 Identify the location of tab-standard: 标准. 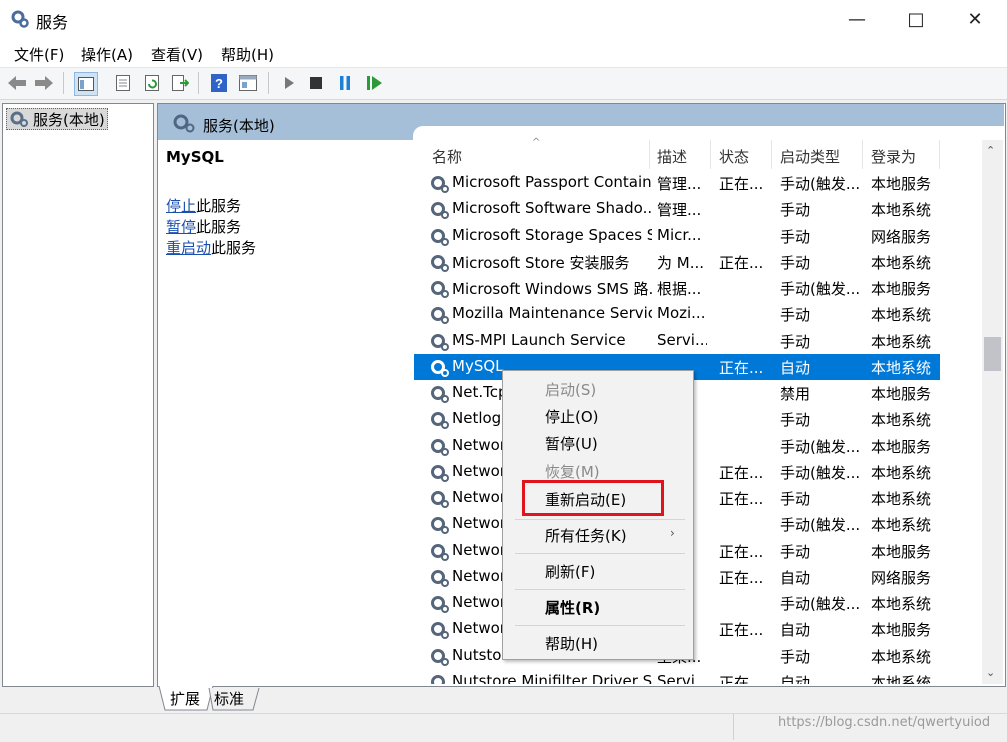
(229, 699).